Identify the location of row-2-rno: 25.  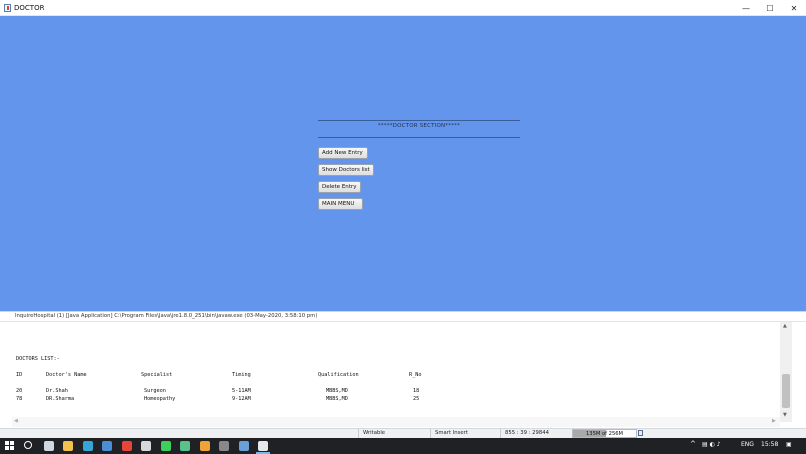
(416, 399).